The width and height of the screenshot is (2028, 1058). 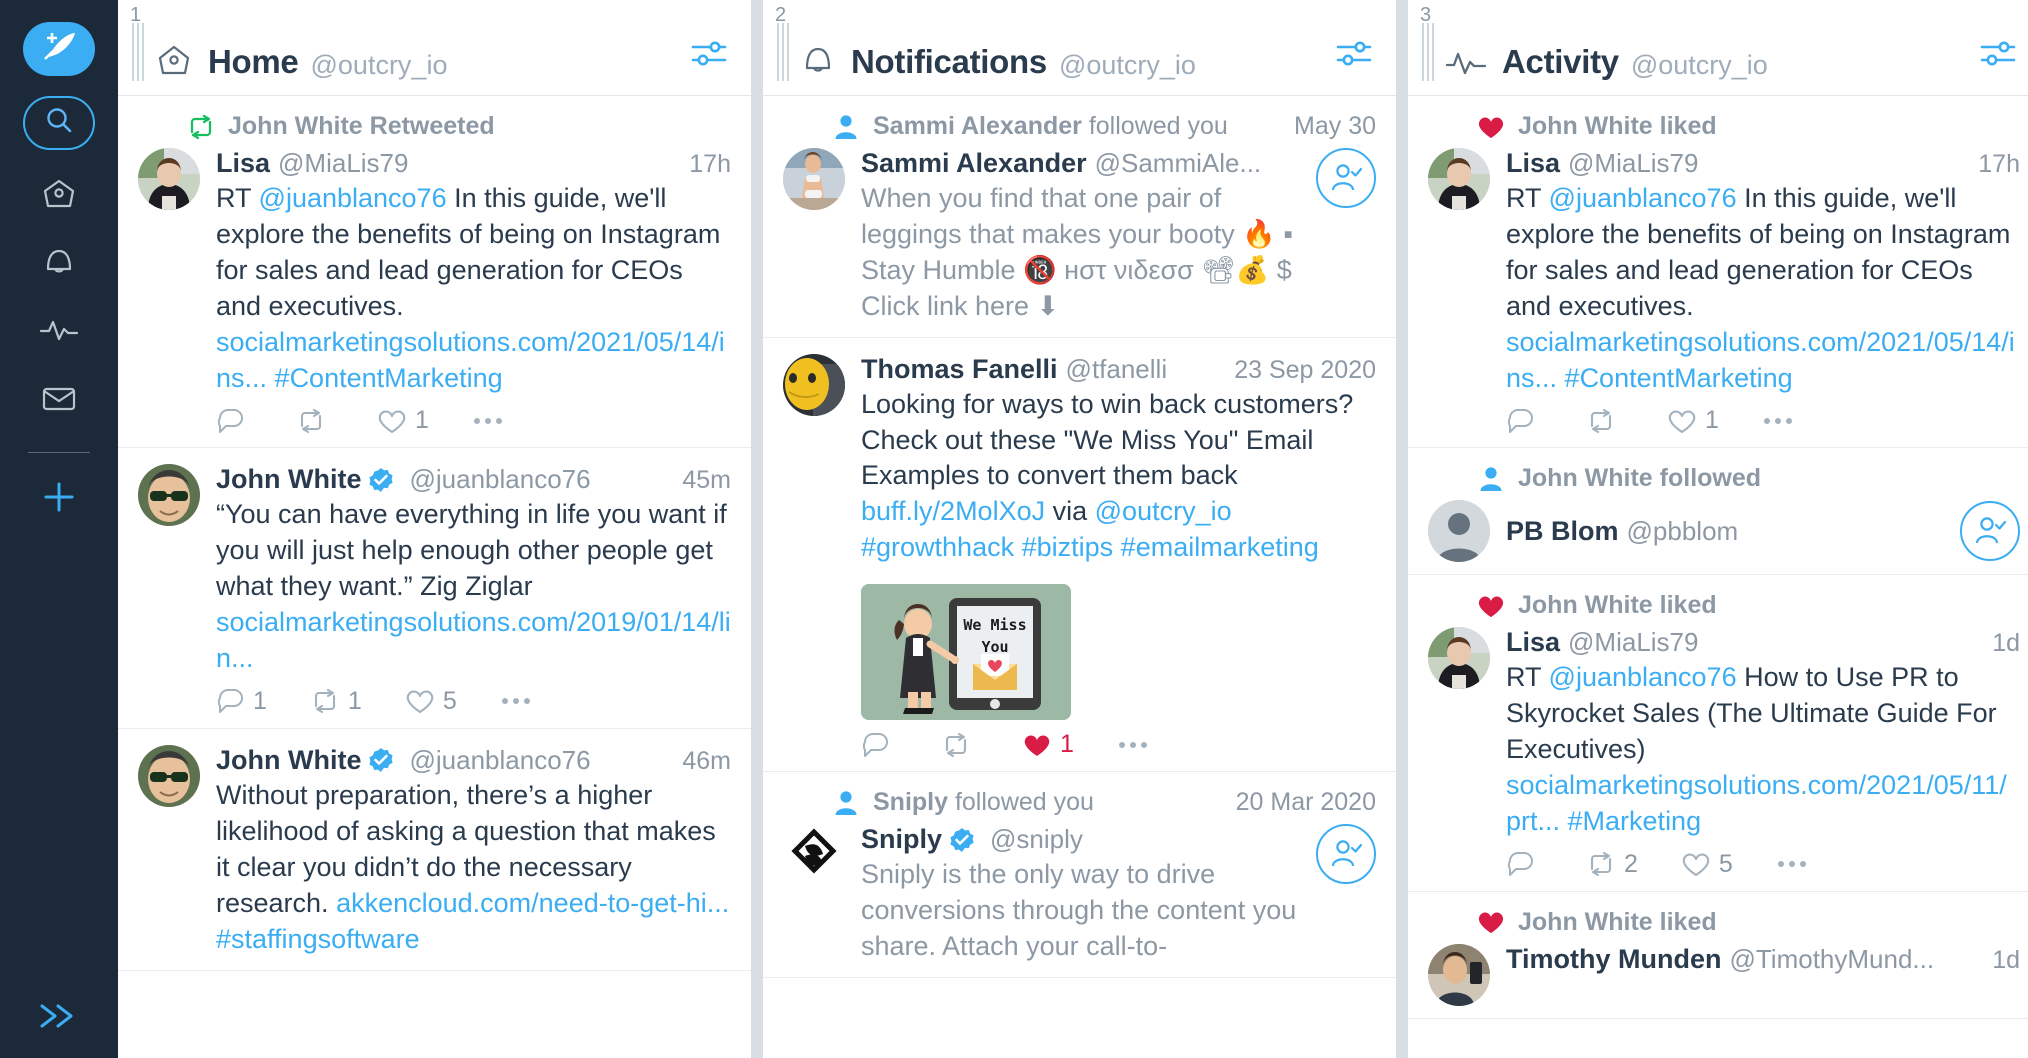 I want to click on tweet-link: #growthhack, so click(x=937, y=547).